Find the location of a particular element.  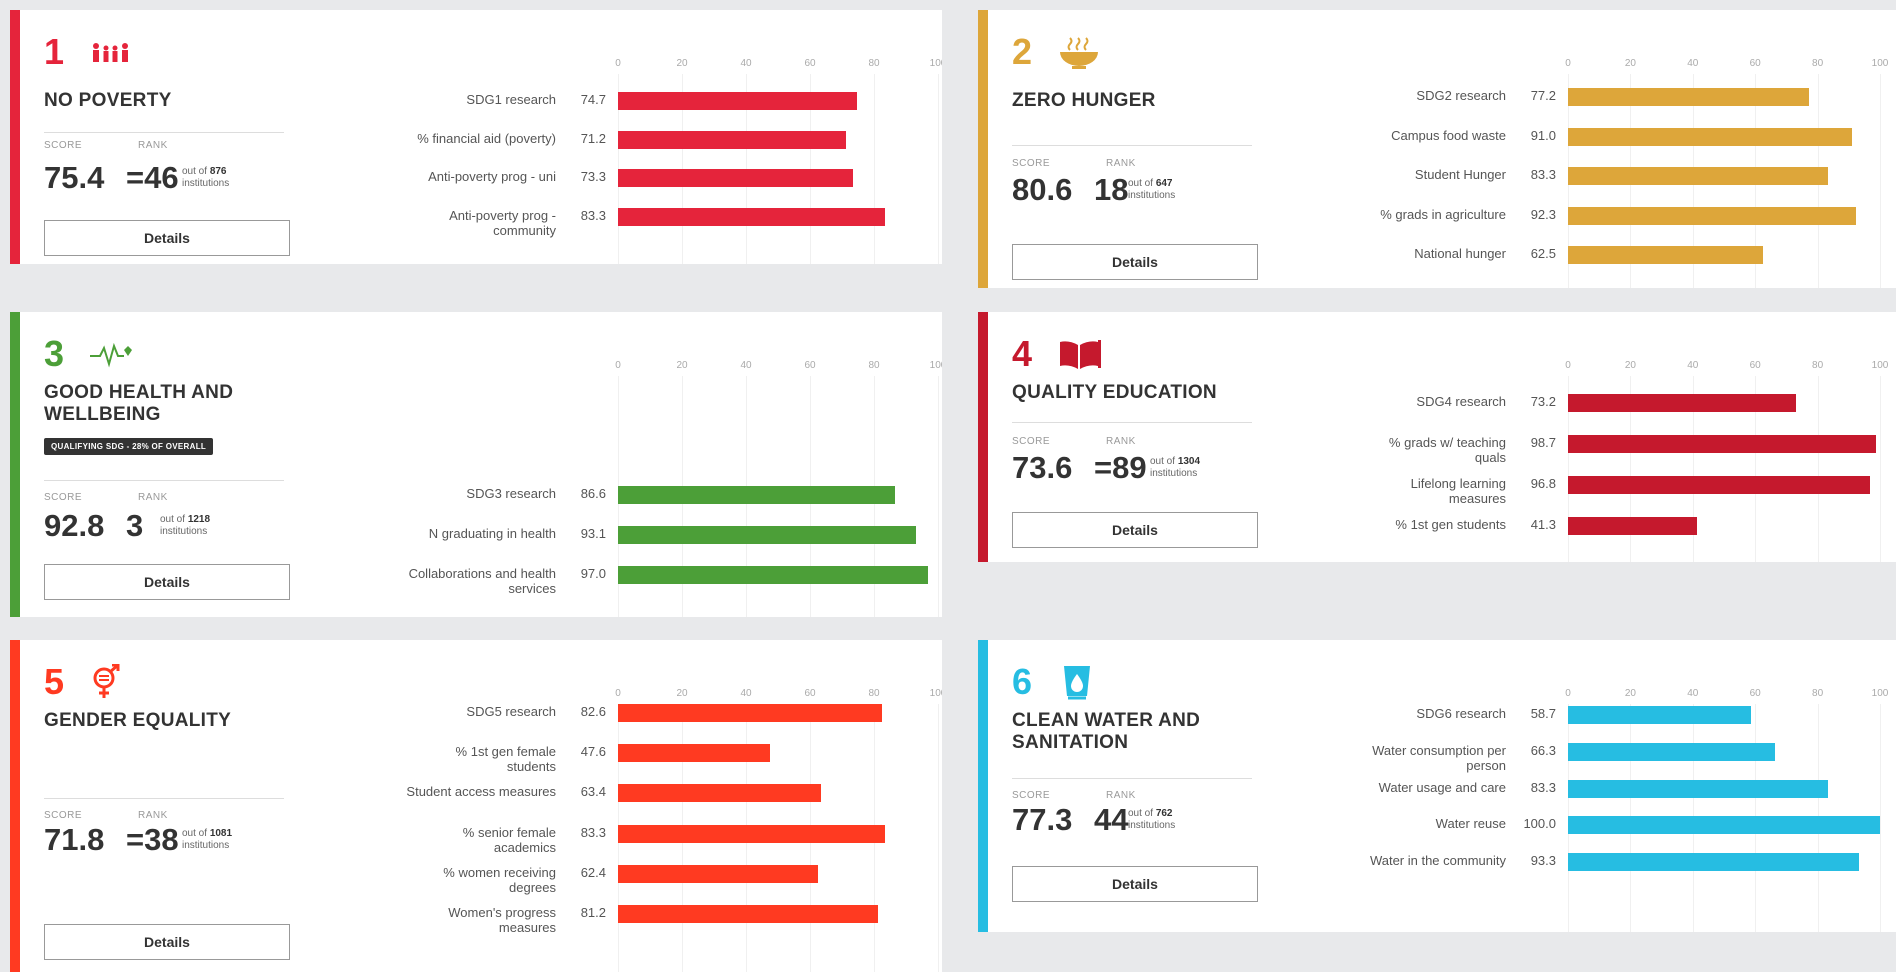

metric-row: Water in the community 93.3 is located at coordinates (1587, 870).